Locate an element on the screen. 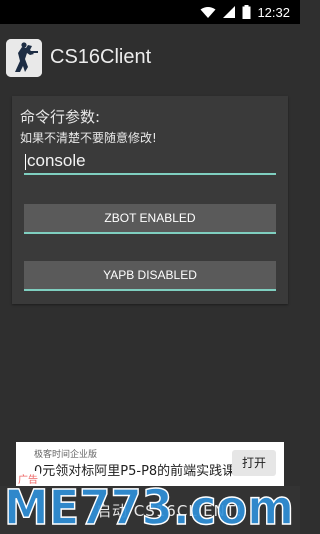  command-line-value: console is located at coordinates (56, 160).